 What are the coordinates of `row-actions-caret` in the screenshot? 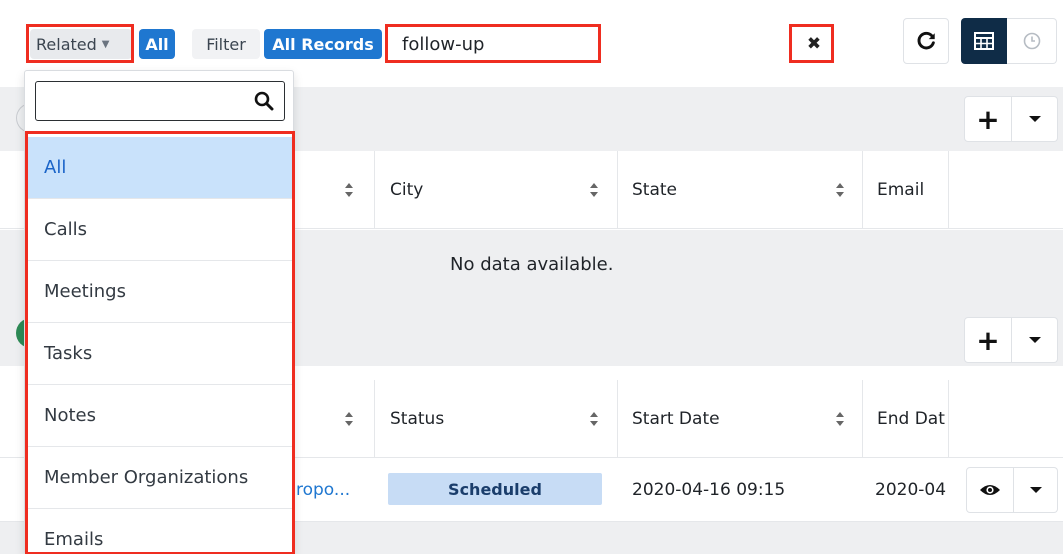 It's located at (1036, 490).